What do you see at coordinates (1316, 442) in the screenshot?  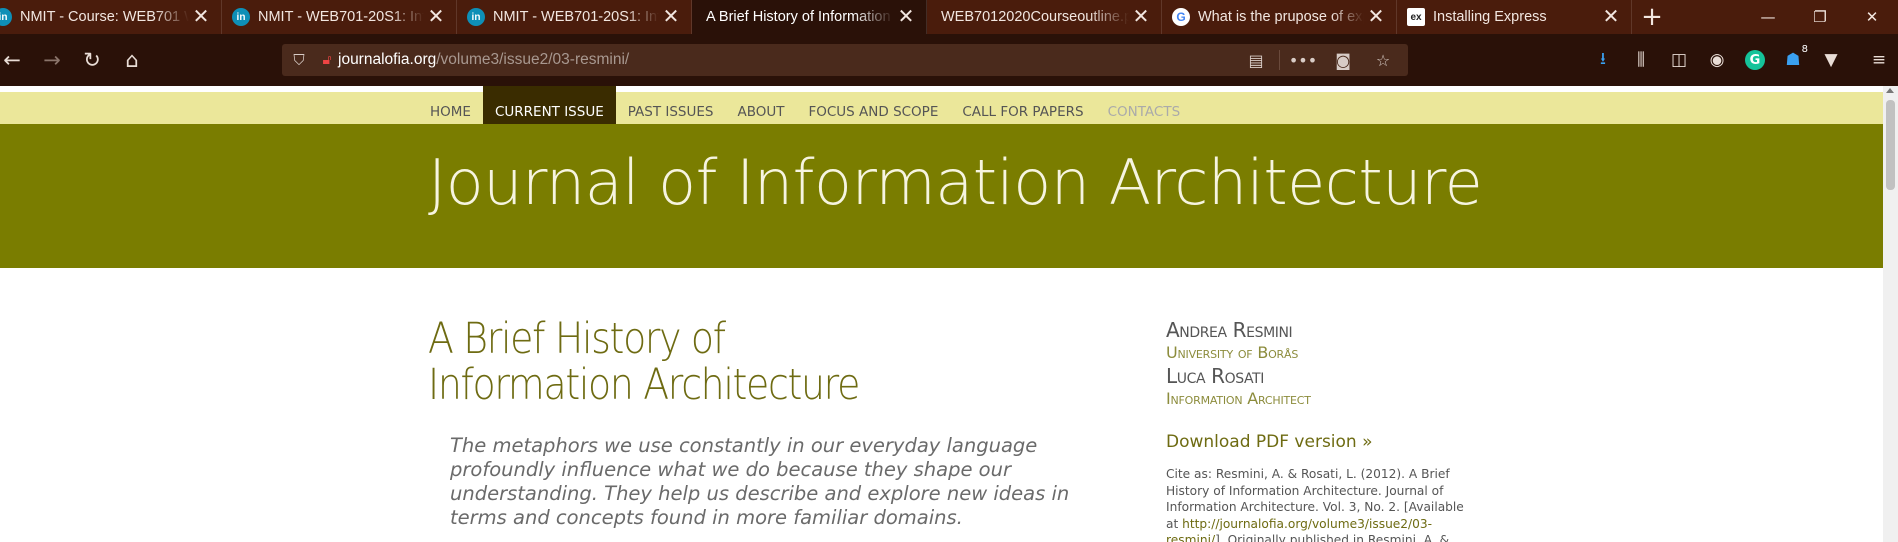 I see `download-pdf-link: Download PDF version »` at bounding box center [1316, 442].